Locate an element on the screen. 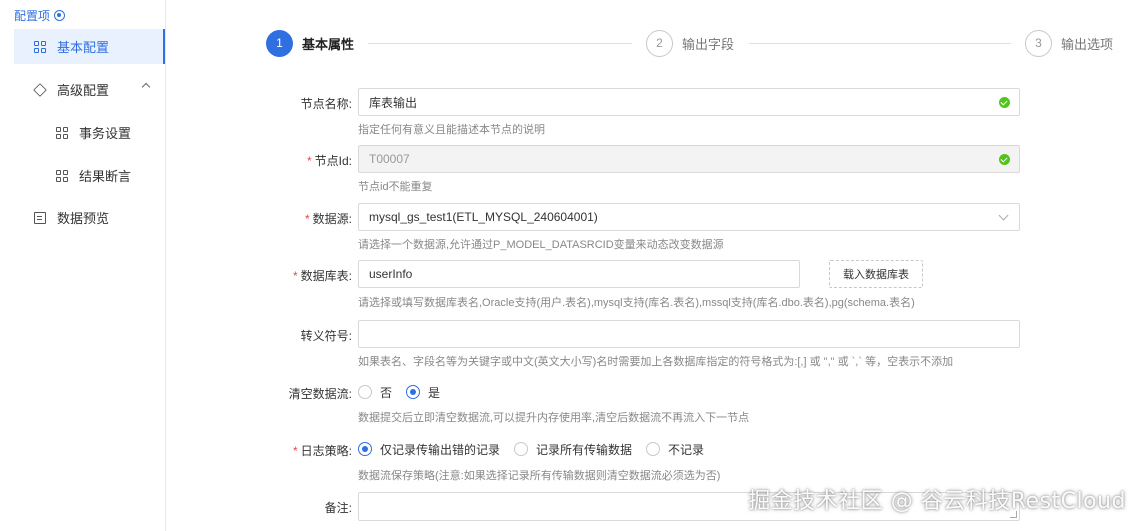 Image resolution: width=1144 pixels, height=531 pixels. node-name-label: 节点名称: is located at coordinates (326, 104).